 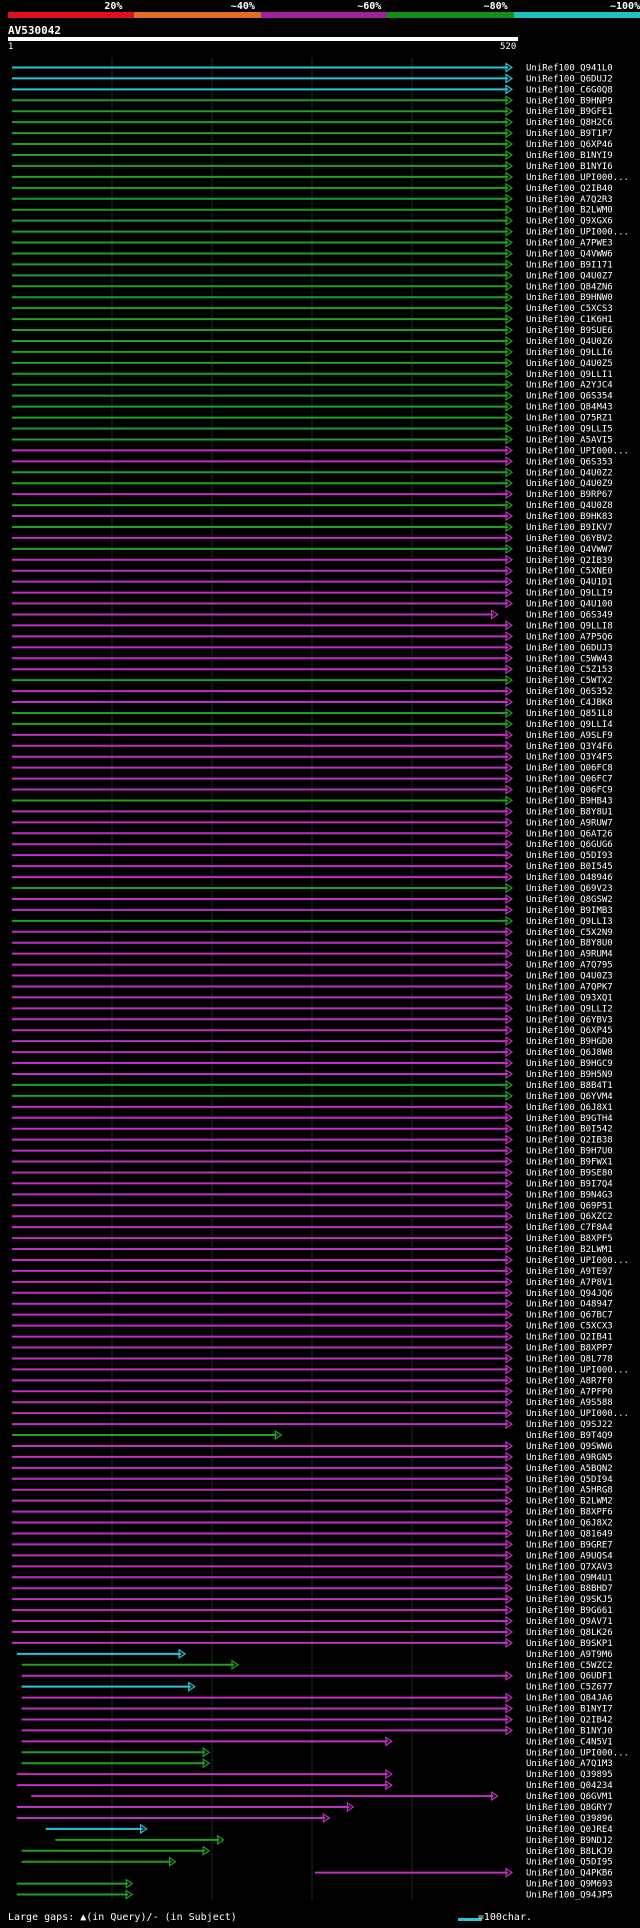 What do you see at coordinates (569, 791) in the screenshot?
I see `hit-label: UniRef100_Q06FC9` at bounding box center [569, 791].